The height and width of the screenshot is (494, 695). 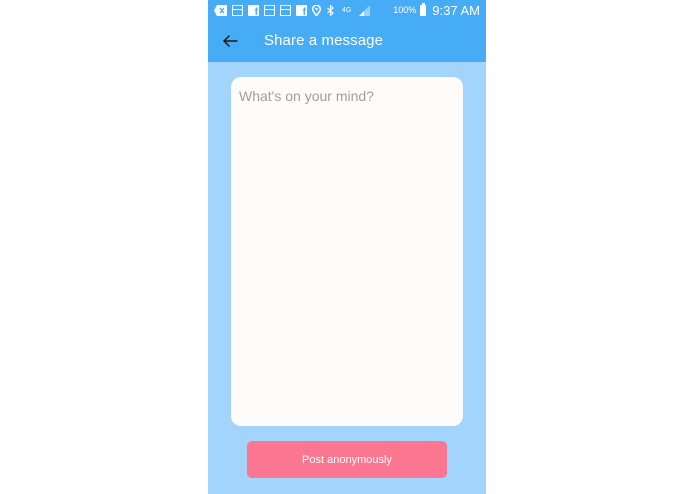 I want to click on status-bar: 4G 100% 9:37 AM, so click(x=347, y=10).